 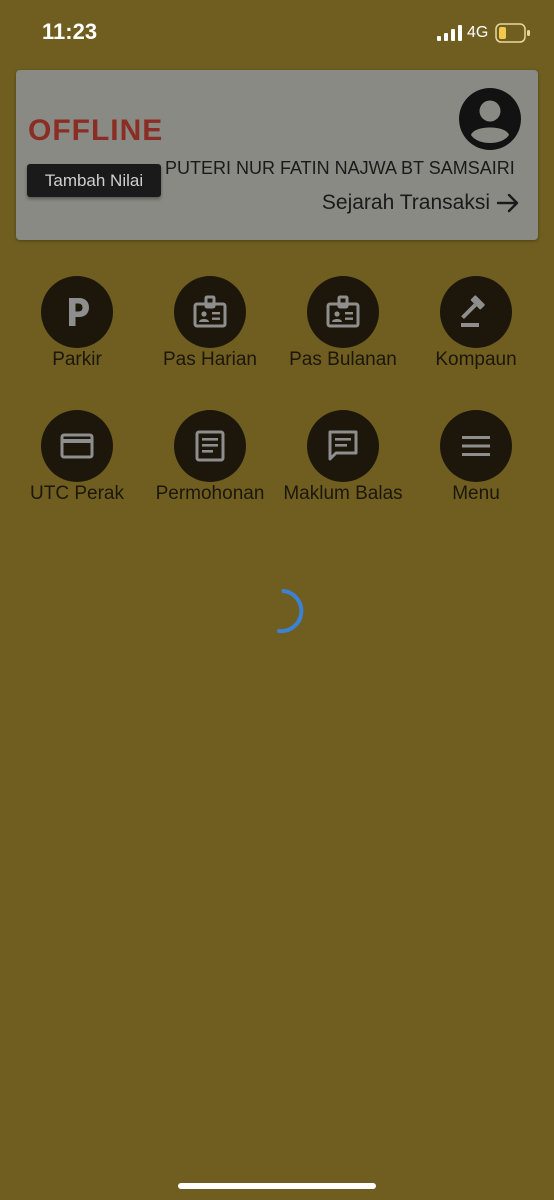 What do you see at coordinates (96, 130) in the screenshot?
I see `connection-status-label: OFFLINE` at bounding box center [96, 130].